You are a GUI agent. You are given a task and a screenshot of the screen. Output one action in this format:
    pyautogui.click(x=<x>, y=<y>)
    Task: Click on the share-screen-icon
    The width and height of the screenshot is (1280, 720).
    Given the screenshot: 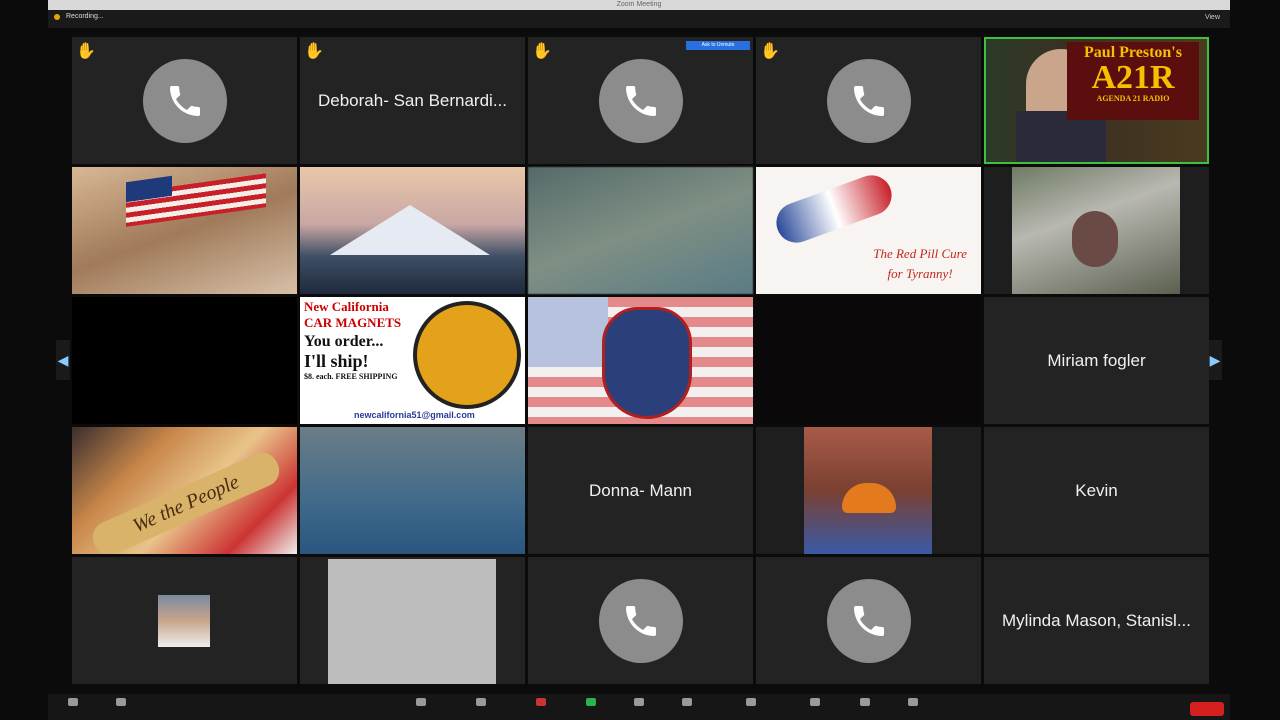 What is the action you would take?
    pyautogui.click(x=591, y=702)
    